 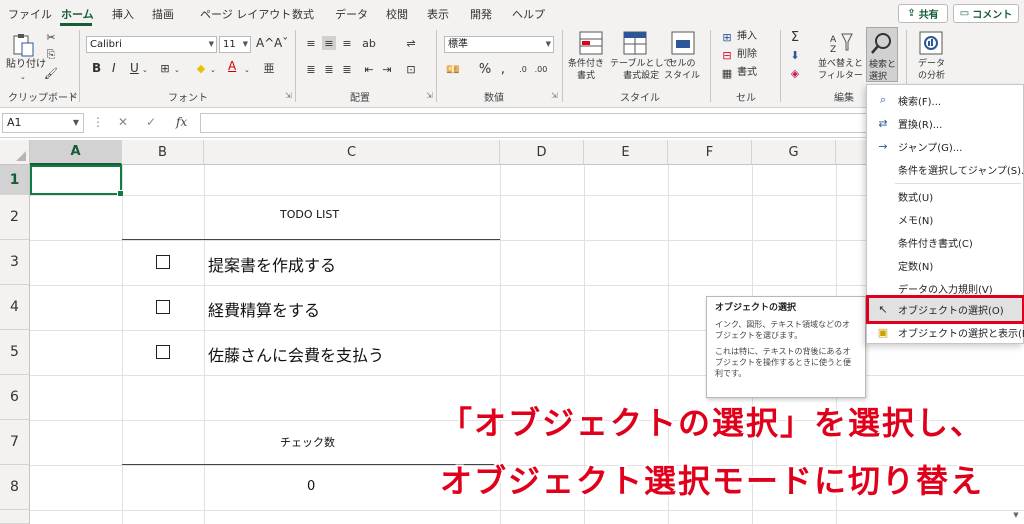 I want to click on orientation-icon: ab, so click(x=369, y=43).